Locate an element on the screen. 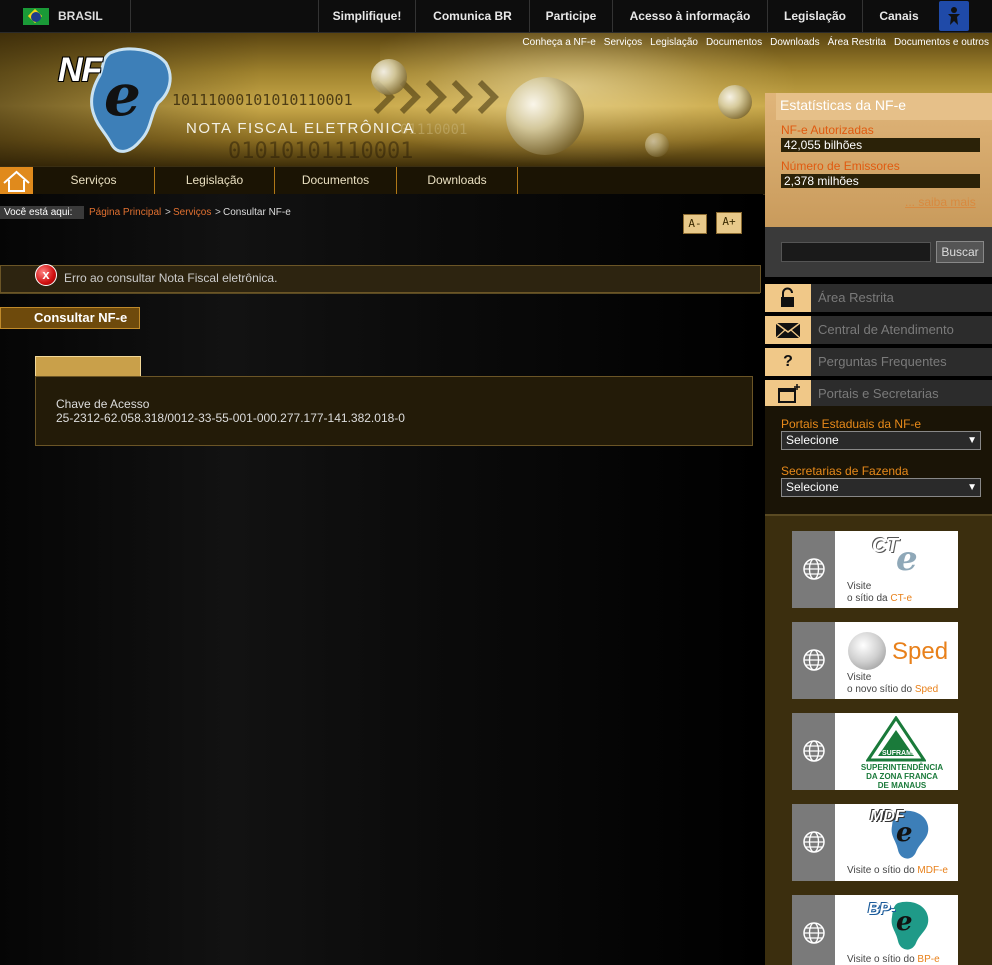 Image resolution: width=992 pixels, height=965 pixels. breadcrumb-current: Consultar NF-e is located at coordinates (257, 212).